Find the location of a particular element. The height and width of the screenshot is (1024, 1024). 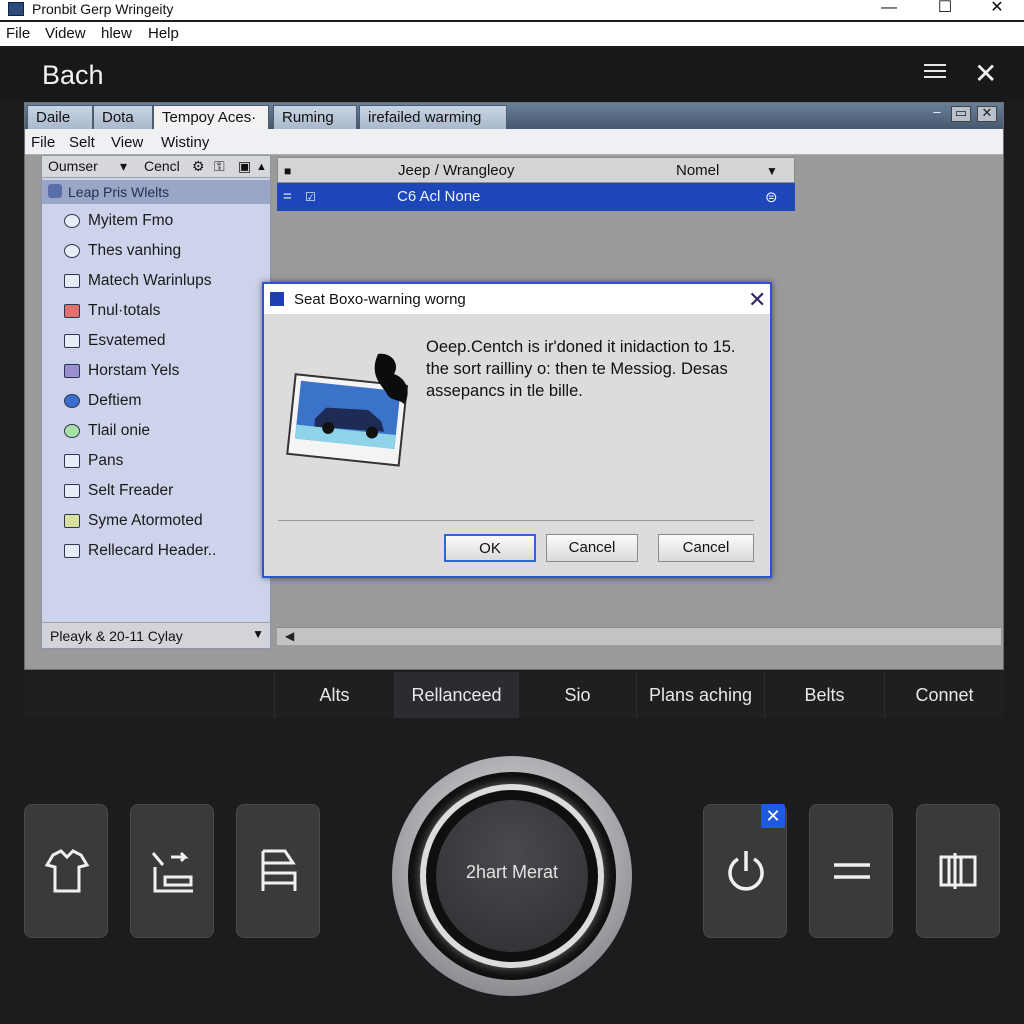

nav-connet: Connet is located at coordinates (944, 695).